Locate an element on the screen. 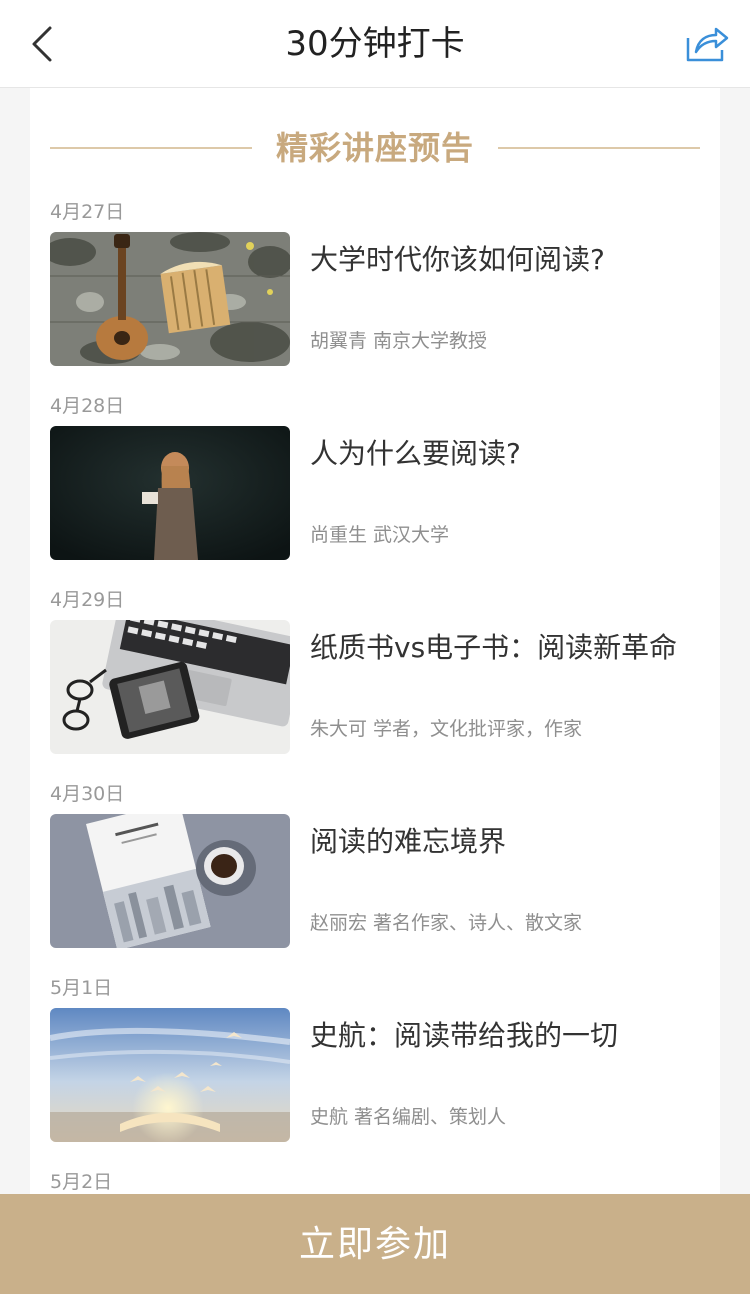 This screenshot has height=1294, width=750. share-button is located at coordinates (707, 44).